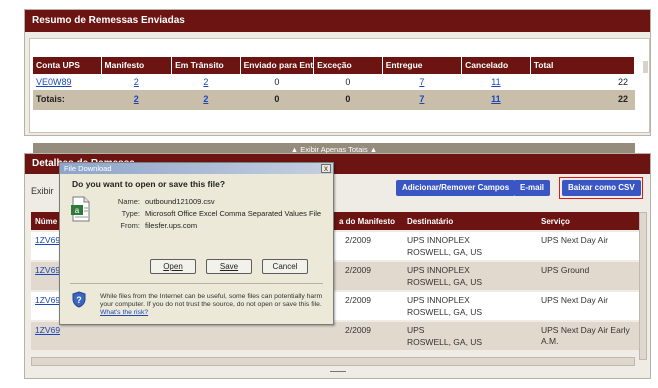  Describe the element at coordinates (128, 201) in the screenshot. I see `name-label: Name:` at that location.